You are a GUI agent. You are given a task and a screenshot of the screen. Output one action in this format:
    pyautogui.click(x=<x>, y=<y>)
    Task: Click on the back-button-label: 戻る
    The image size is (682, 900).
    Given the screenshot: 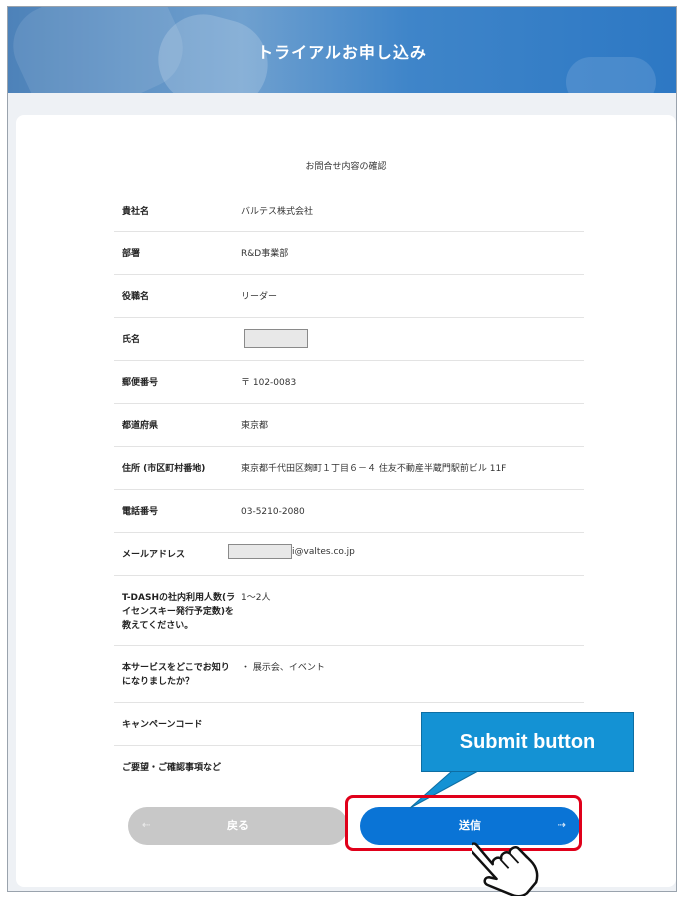 What is the action you would take?
    pyautogui.click(x=238, y=825)
    